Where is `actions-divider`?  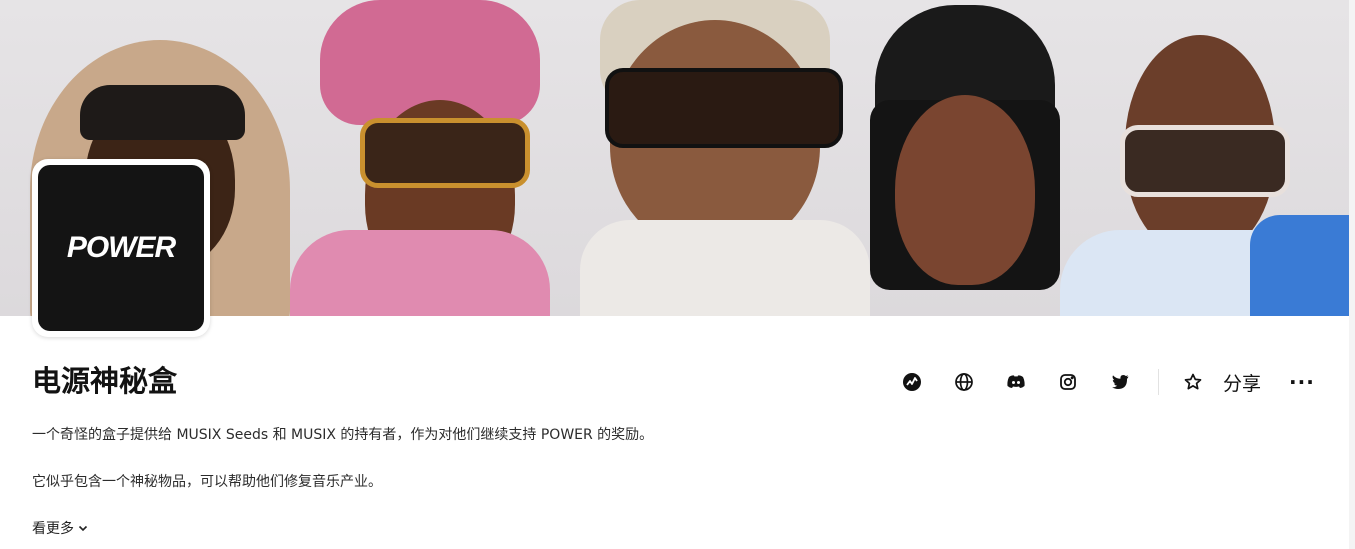
actions-divider is located at coordinates (1158, 382).